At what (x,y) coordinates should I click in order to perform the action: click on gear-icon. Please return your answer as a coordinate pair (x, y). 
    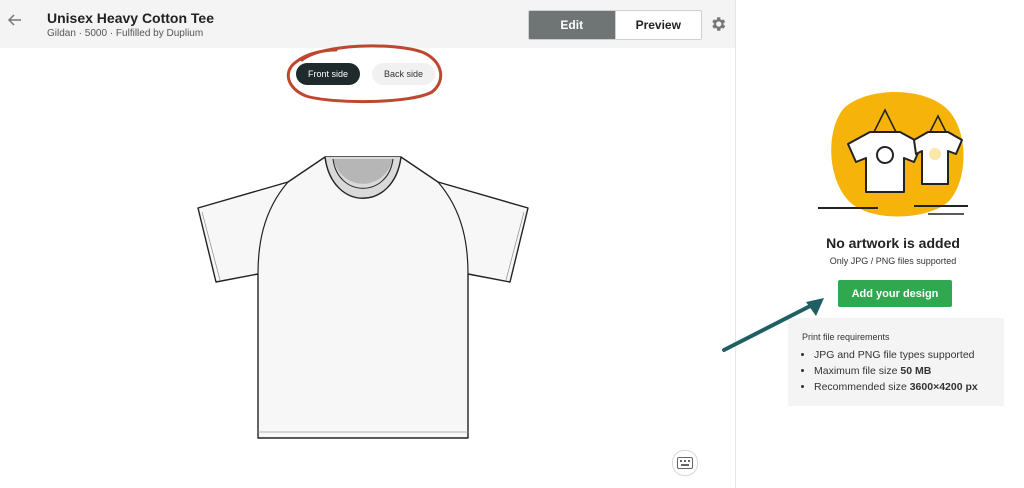
    Looking at the image, I should click on (719, 24).